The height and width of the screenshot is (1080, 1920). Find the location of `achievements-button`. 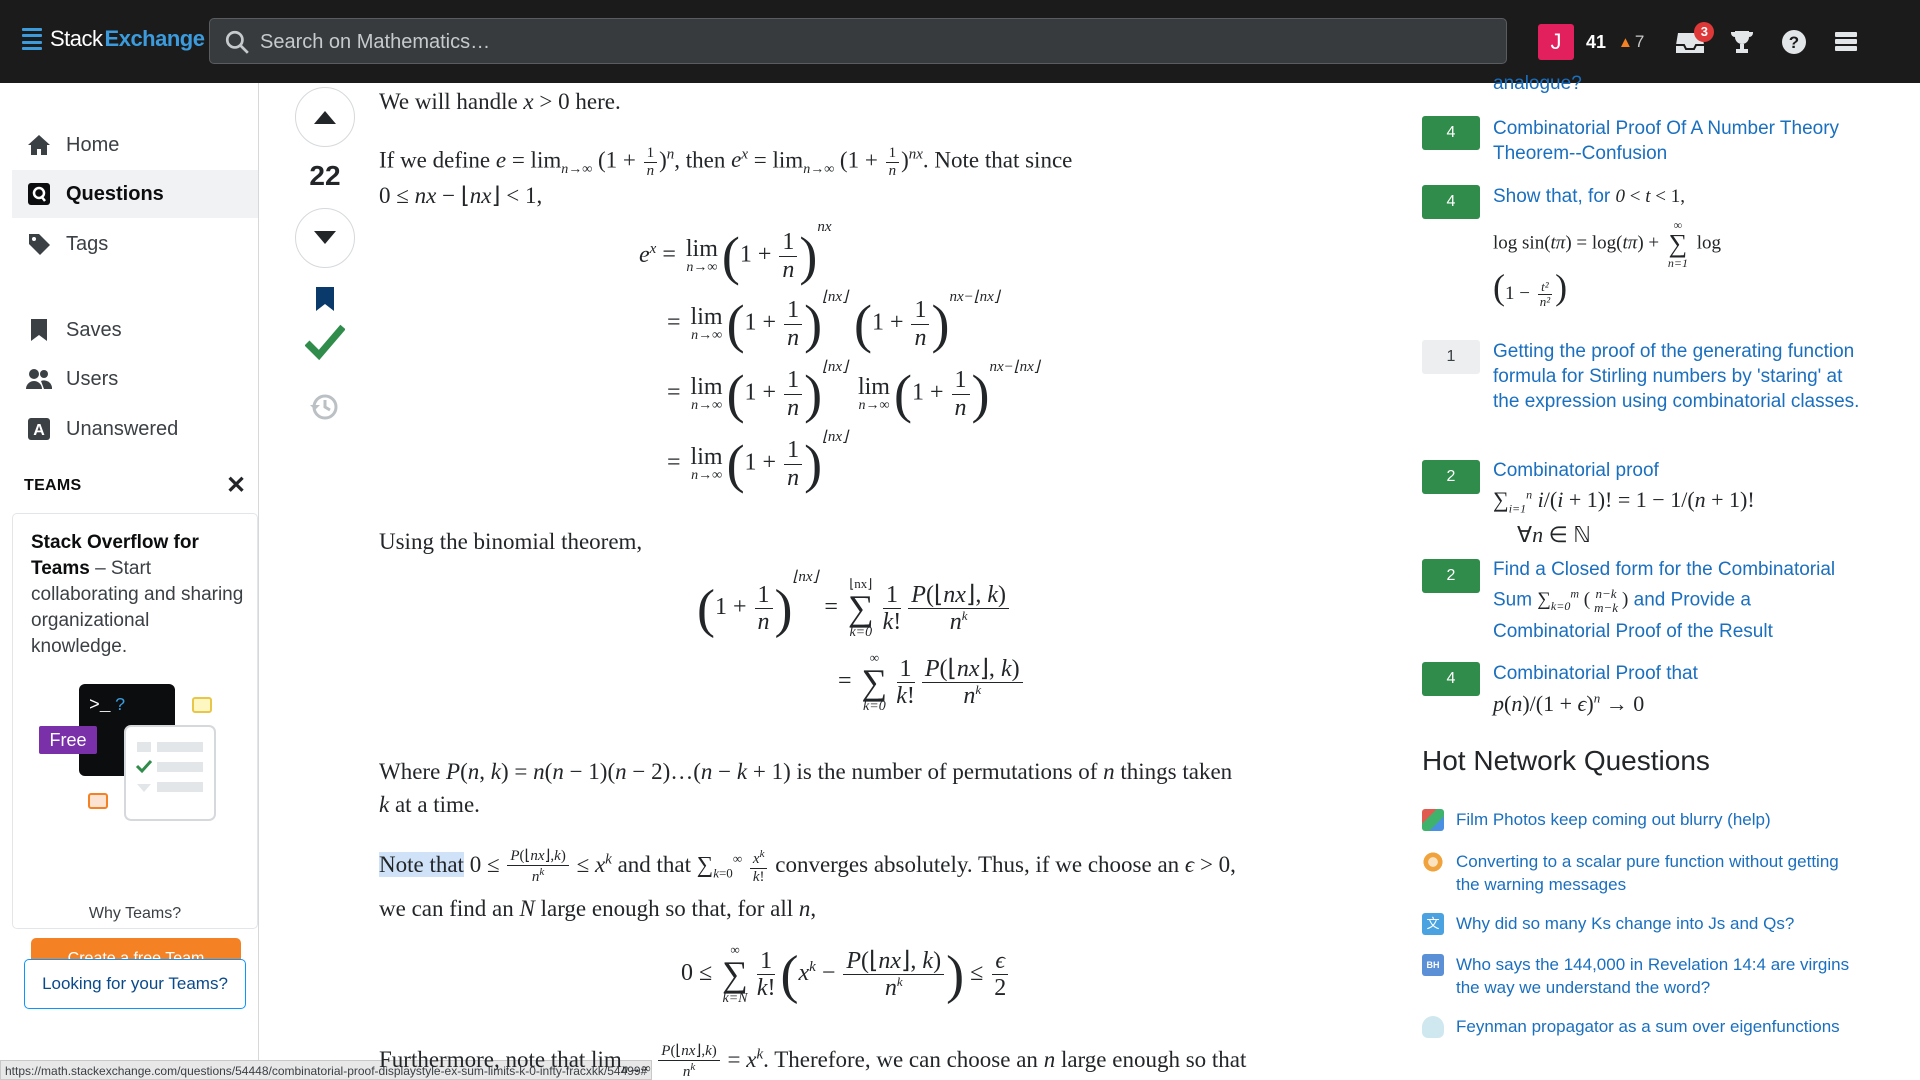

achievements-button is located at coordinates (1742, 42).